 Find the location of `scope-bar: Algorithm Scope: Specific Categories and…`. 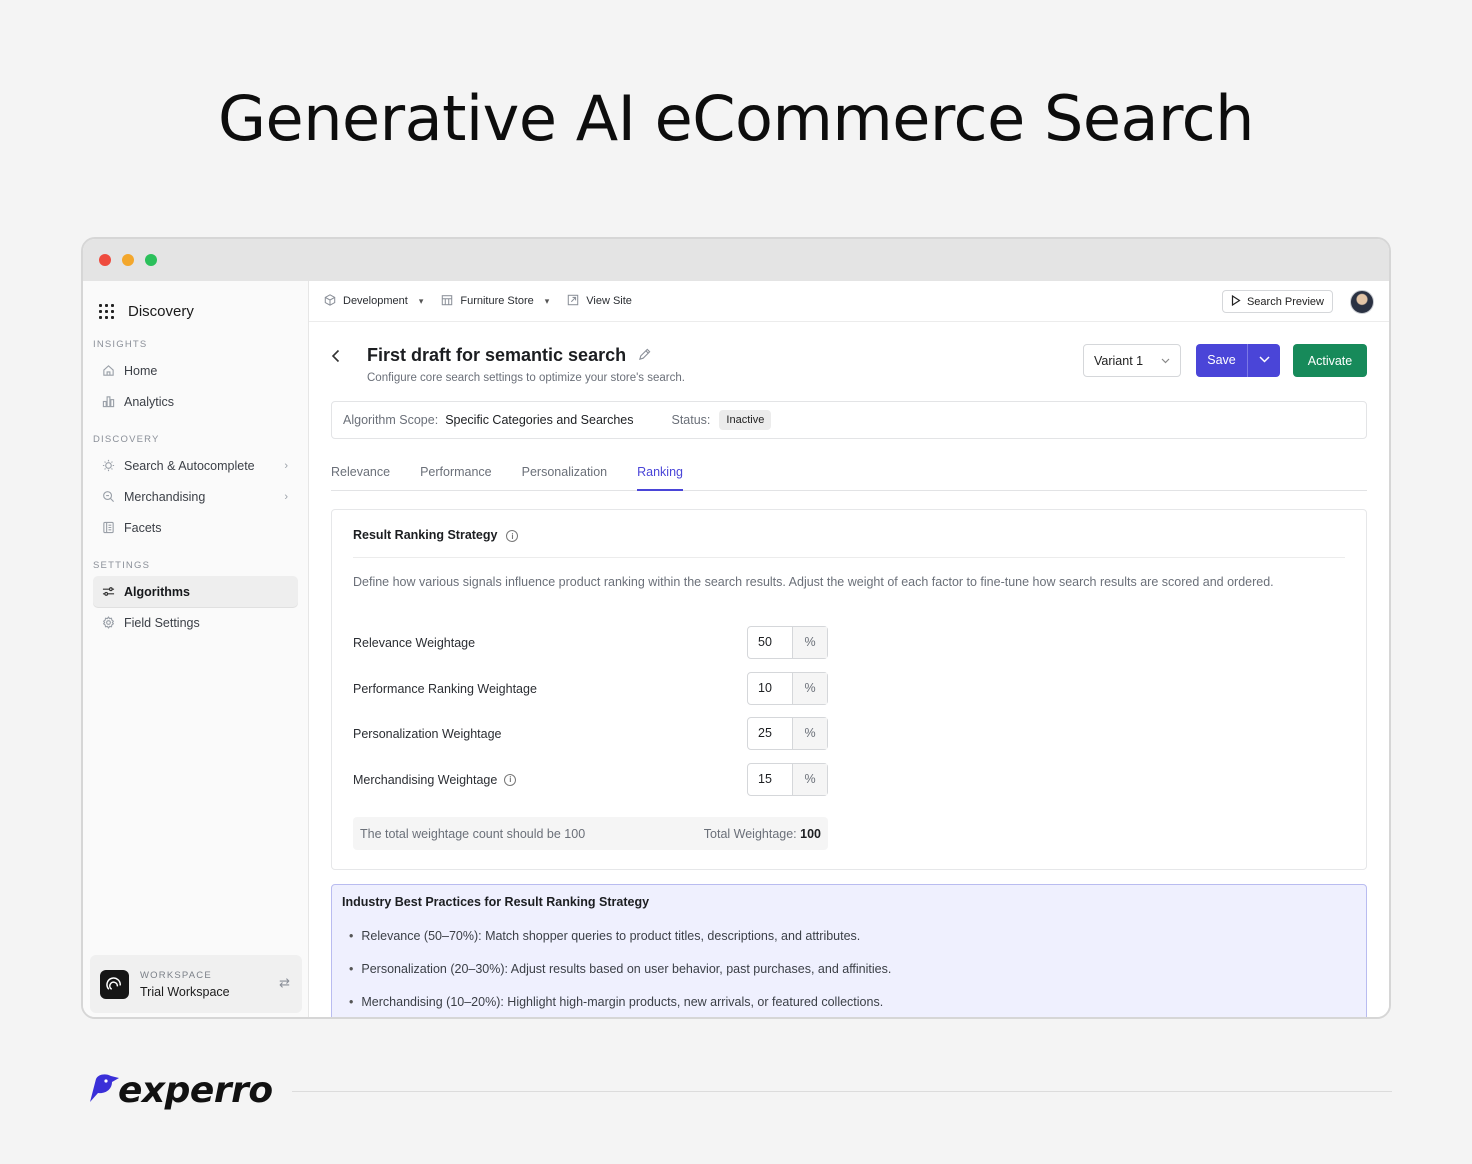

scope-bar: Algorithm Scope: Specific Categories and… is located at coordinates (849, 420).